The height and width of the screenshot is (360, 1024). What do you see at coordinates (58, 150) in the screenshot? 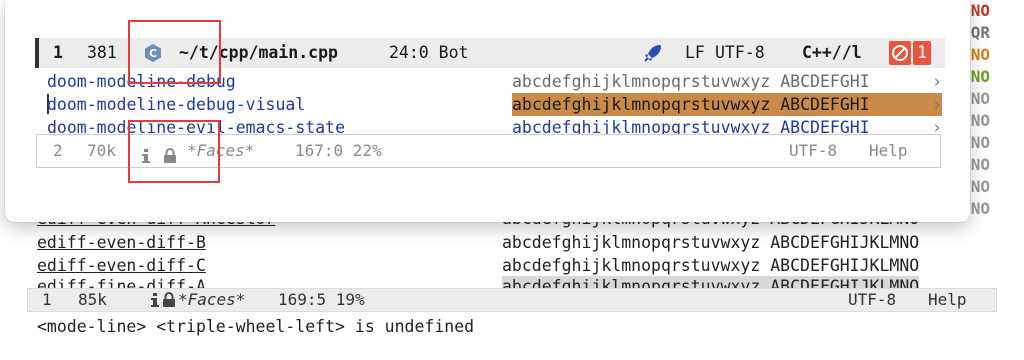
I see `window-number: 2` at bounding box center [58, 150].